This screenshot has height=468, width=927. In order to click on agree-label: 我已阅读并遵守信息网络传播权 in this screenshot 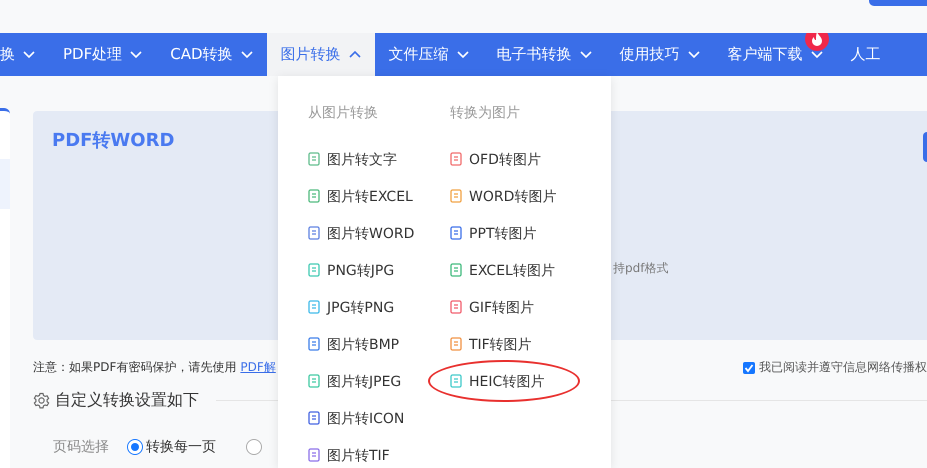, I will do `click(843, 367)`.